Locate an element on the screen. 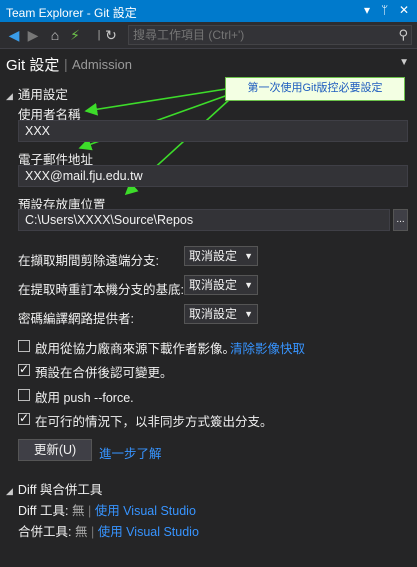 The image size is (417, 567). crypto-provider-label: 密碼編譯網路提供者: is located at coordinates (76, 319).